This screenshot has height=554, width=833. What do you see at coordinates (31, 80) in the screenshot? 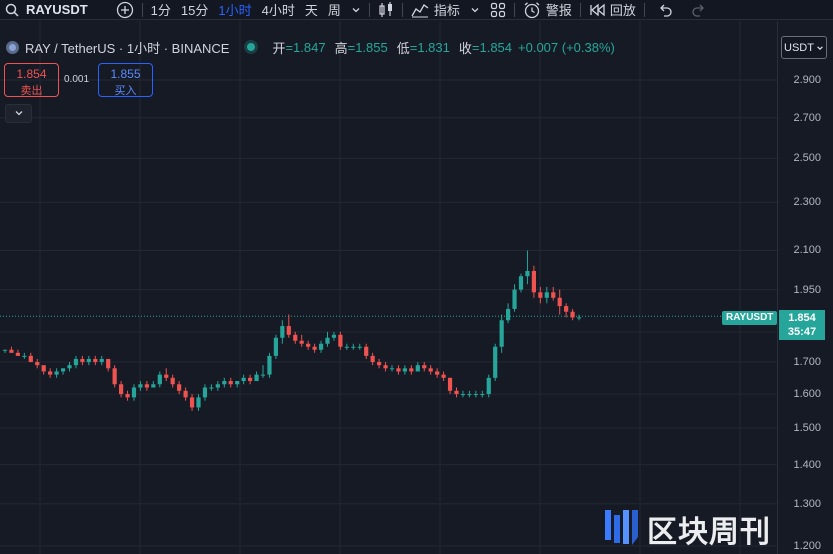
I see `sell-button: 1.854 卖出` at bounding box center [31, 80].